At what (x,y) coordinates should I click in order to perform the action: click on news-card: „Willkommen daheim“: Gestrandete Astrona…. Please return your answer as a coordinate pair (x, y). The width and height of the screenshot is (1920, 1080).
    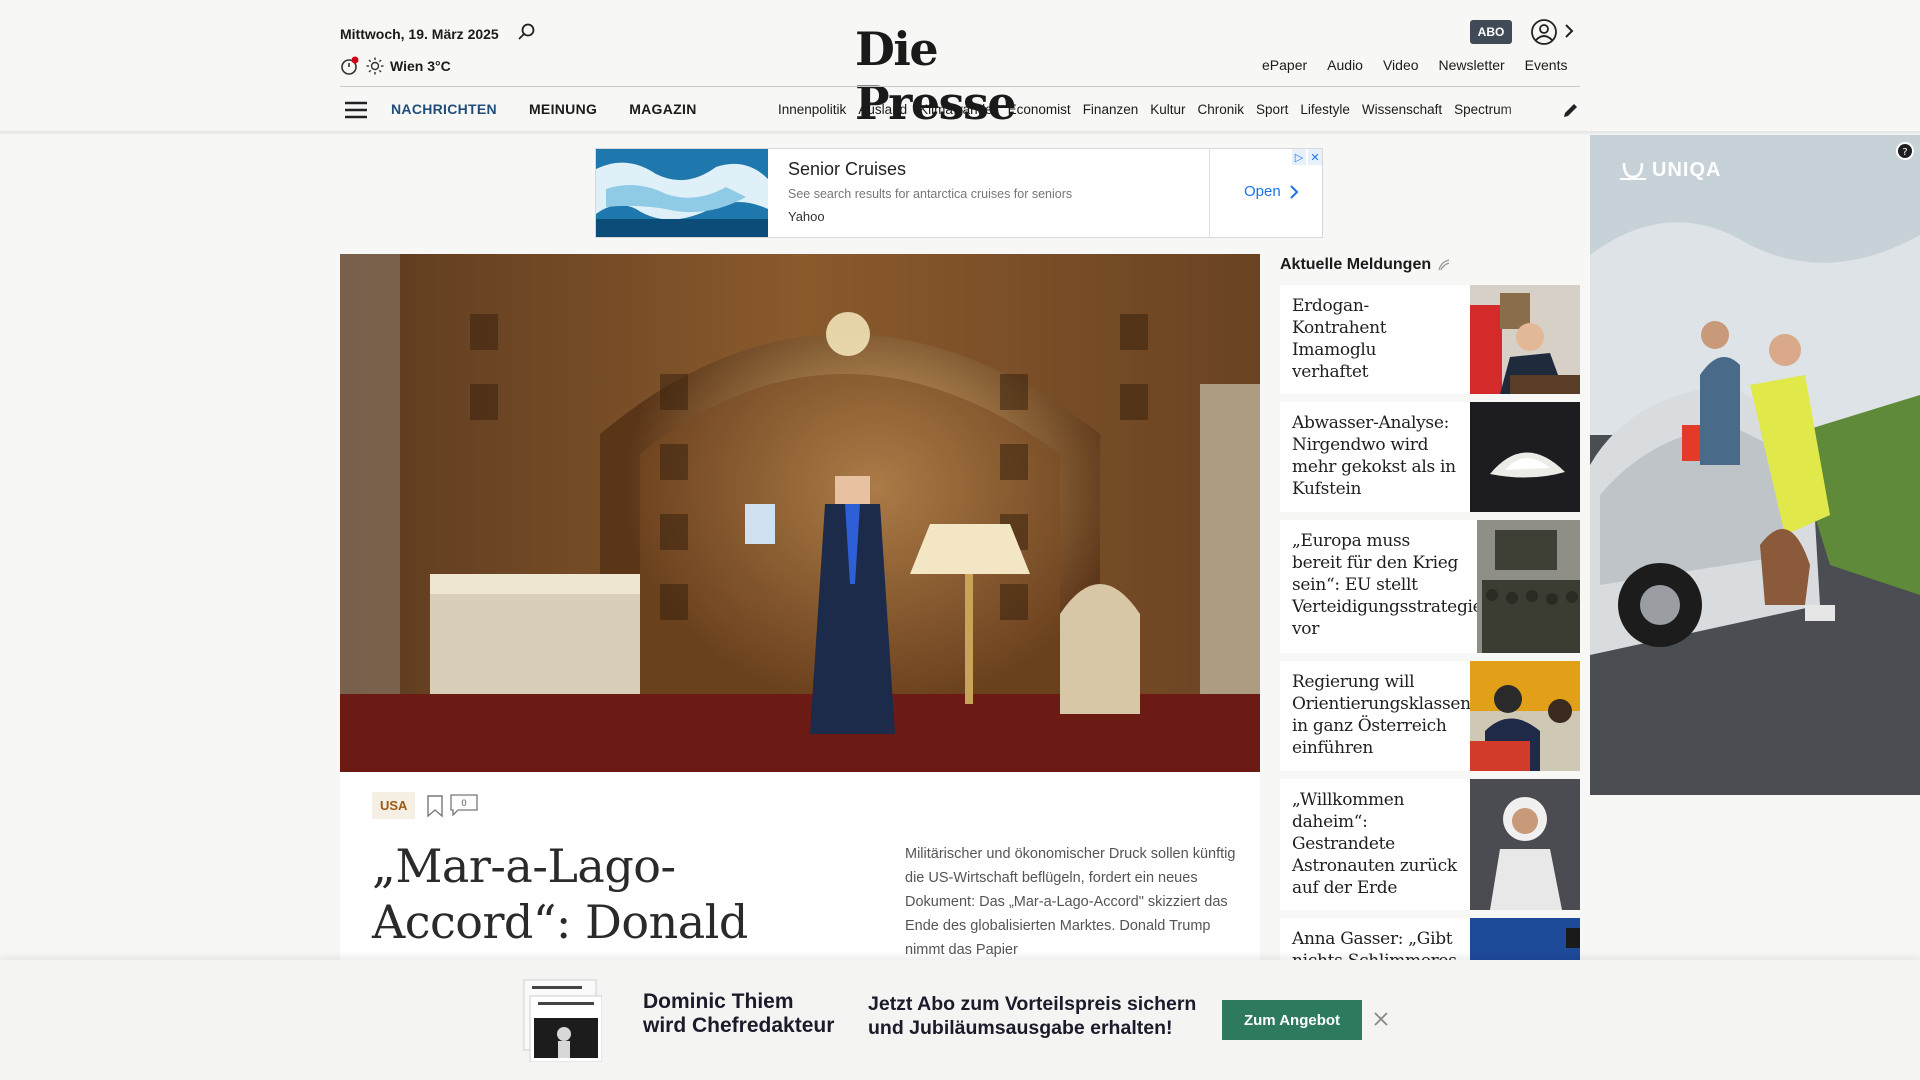
    Looking at the image, I should click on (1430, 844).